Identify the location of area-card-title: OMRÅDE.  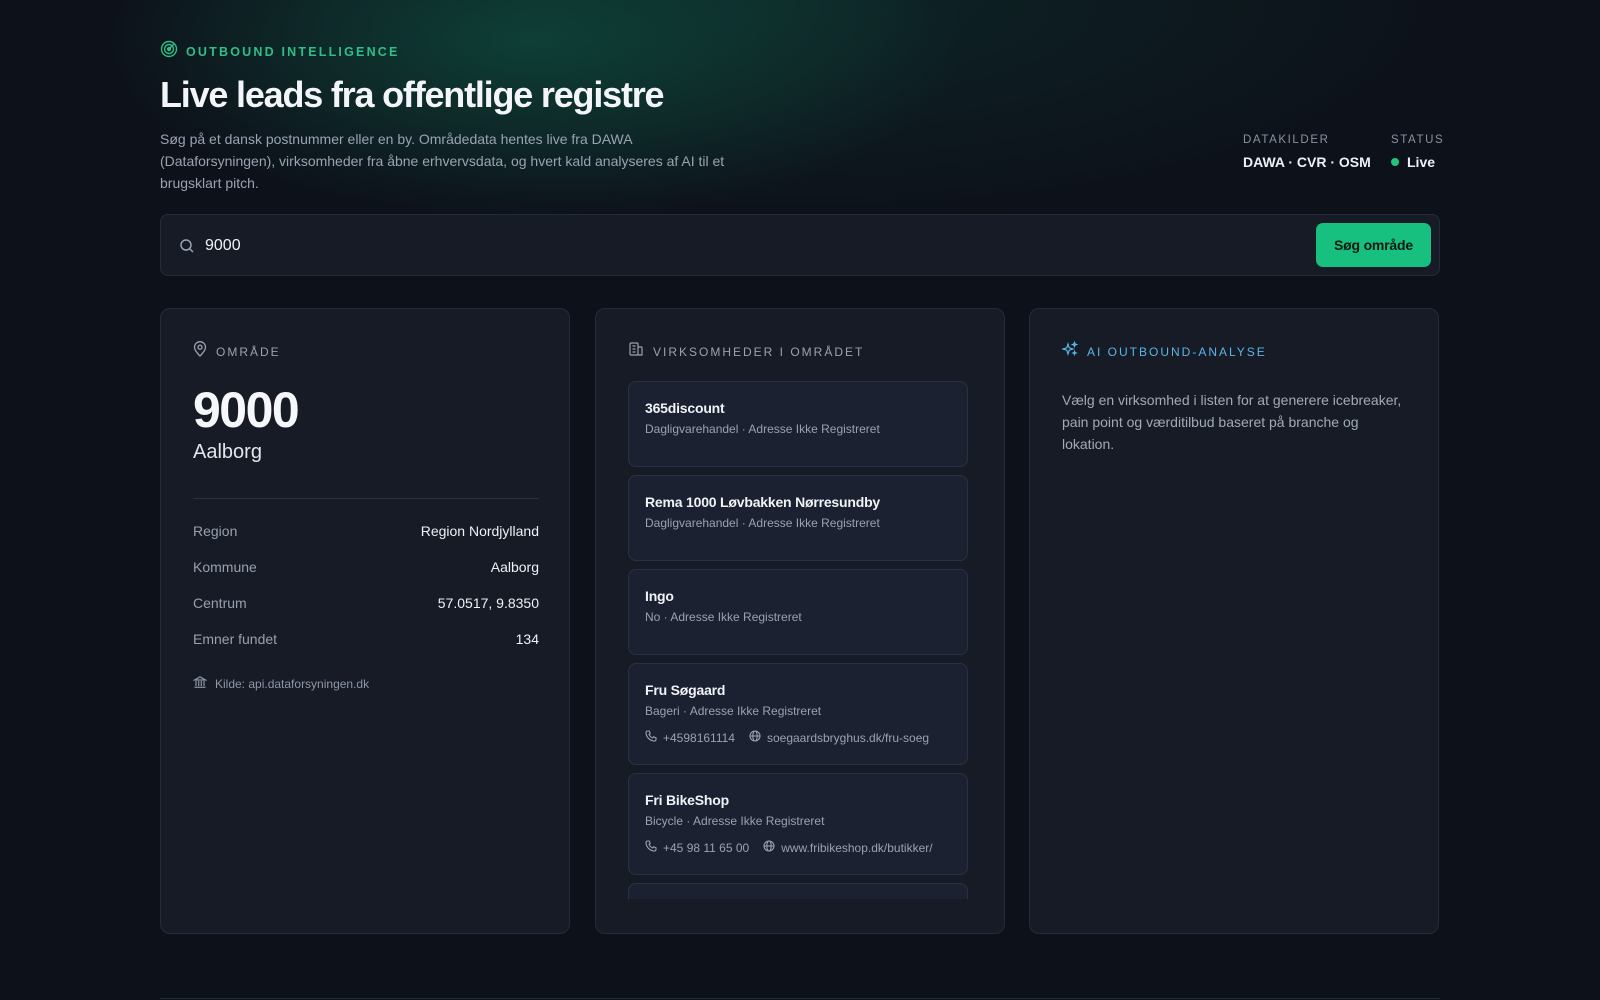
(248, 351).